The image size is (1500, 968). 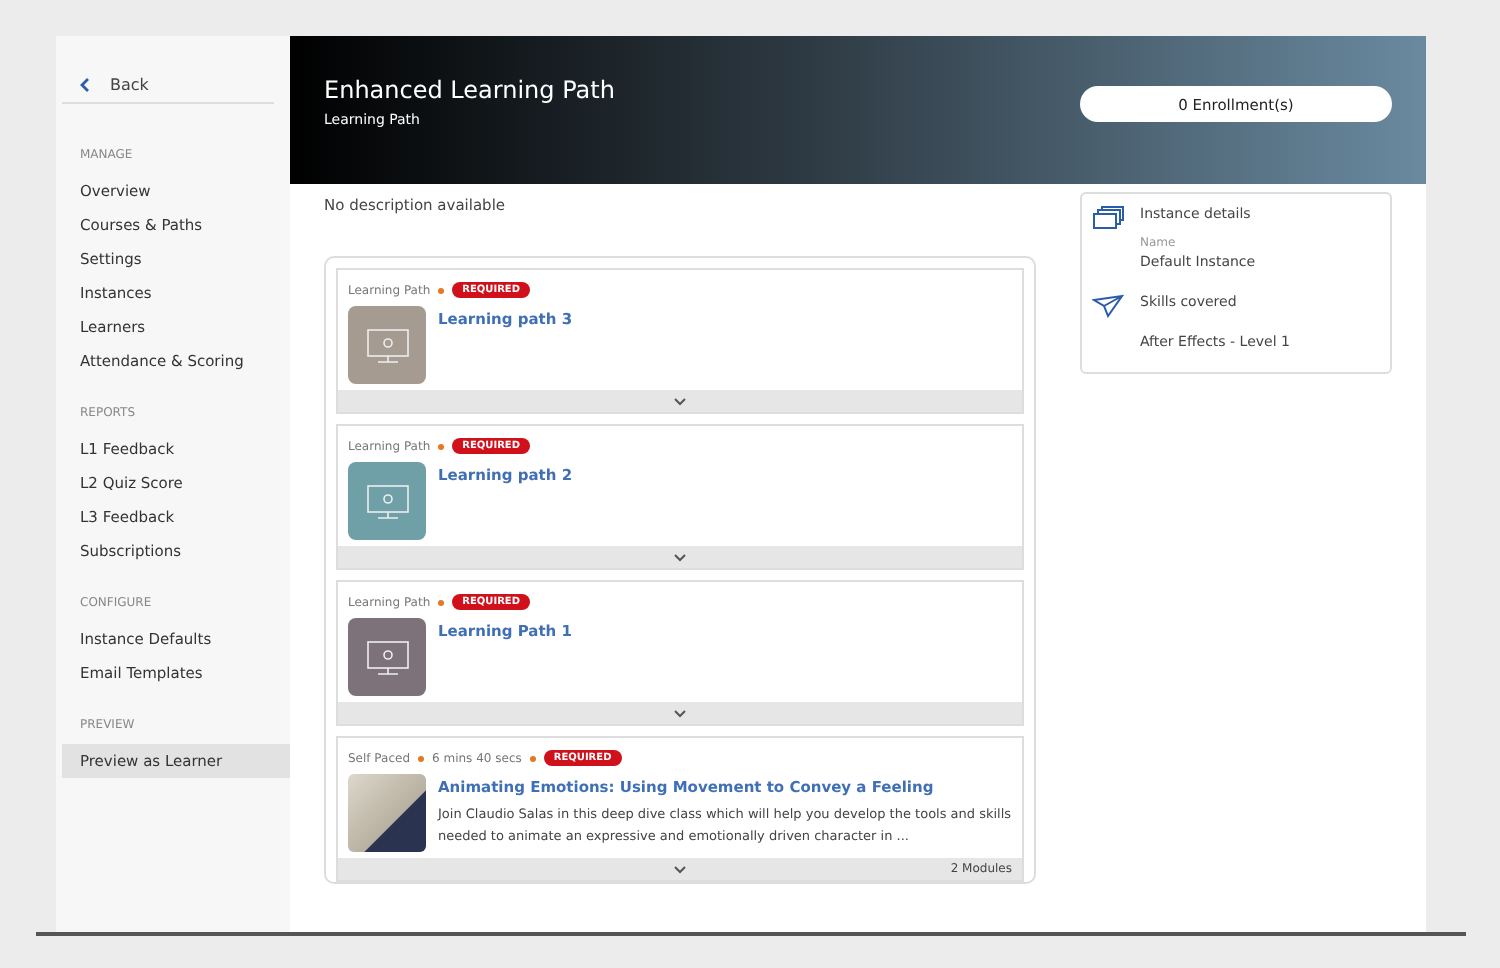 I want to click on stacked-cards-icon, so click(x=1108, y=218).